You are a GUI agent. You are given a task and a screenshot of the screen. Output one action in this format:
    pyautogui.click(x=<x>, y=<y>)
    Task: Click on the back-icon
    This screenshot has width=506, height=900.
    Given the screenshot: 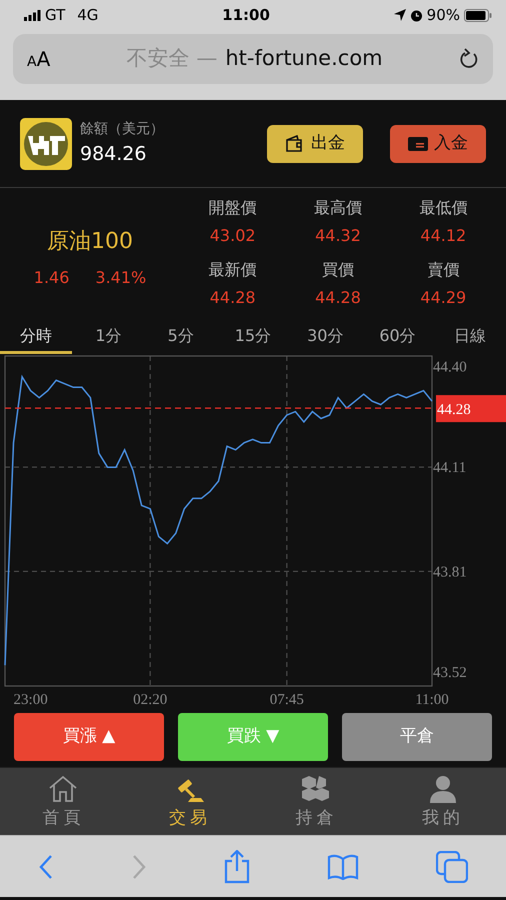 What is the action you would take?
    pyautogui.click(x=46, y=867)
    